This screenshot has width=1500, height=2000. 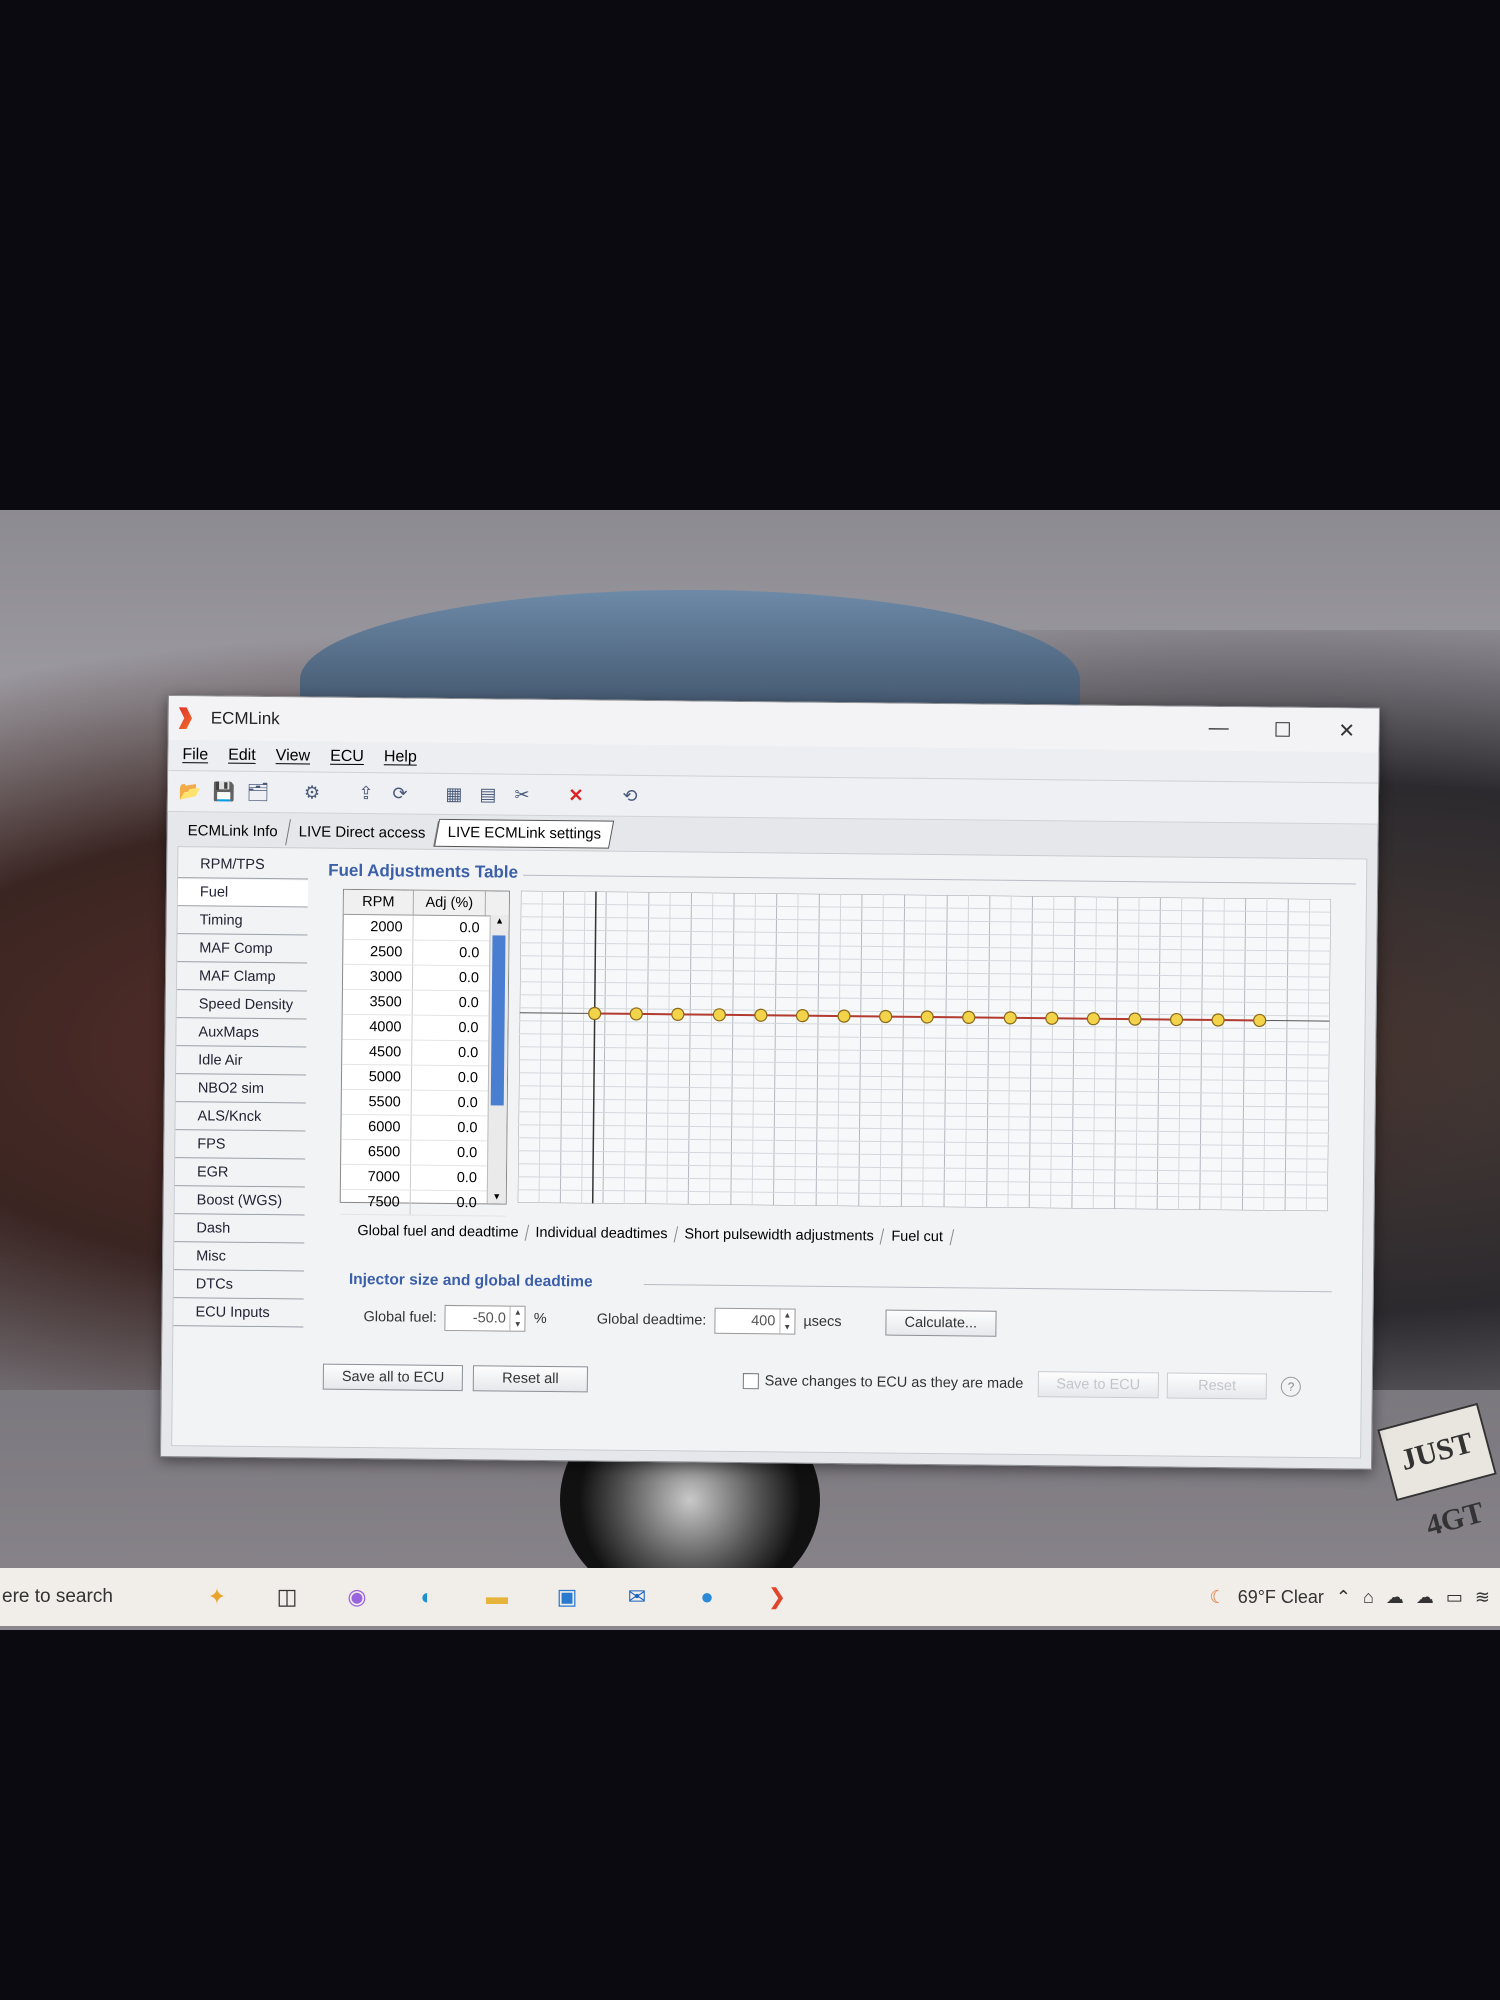 I want to click on fuel-adjustments-graph, so click(x=924, y=1051).